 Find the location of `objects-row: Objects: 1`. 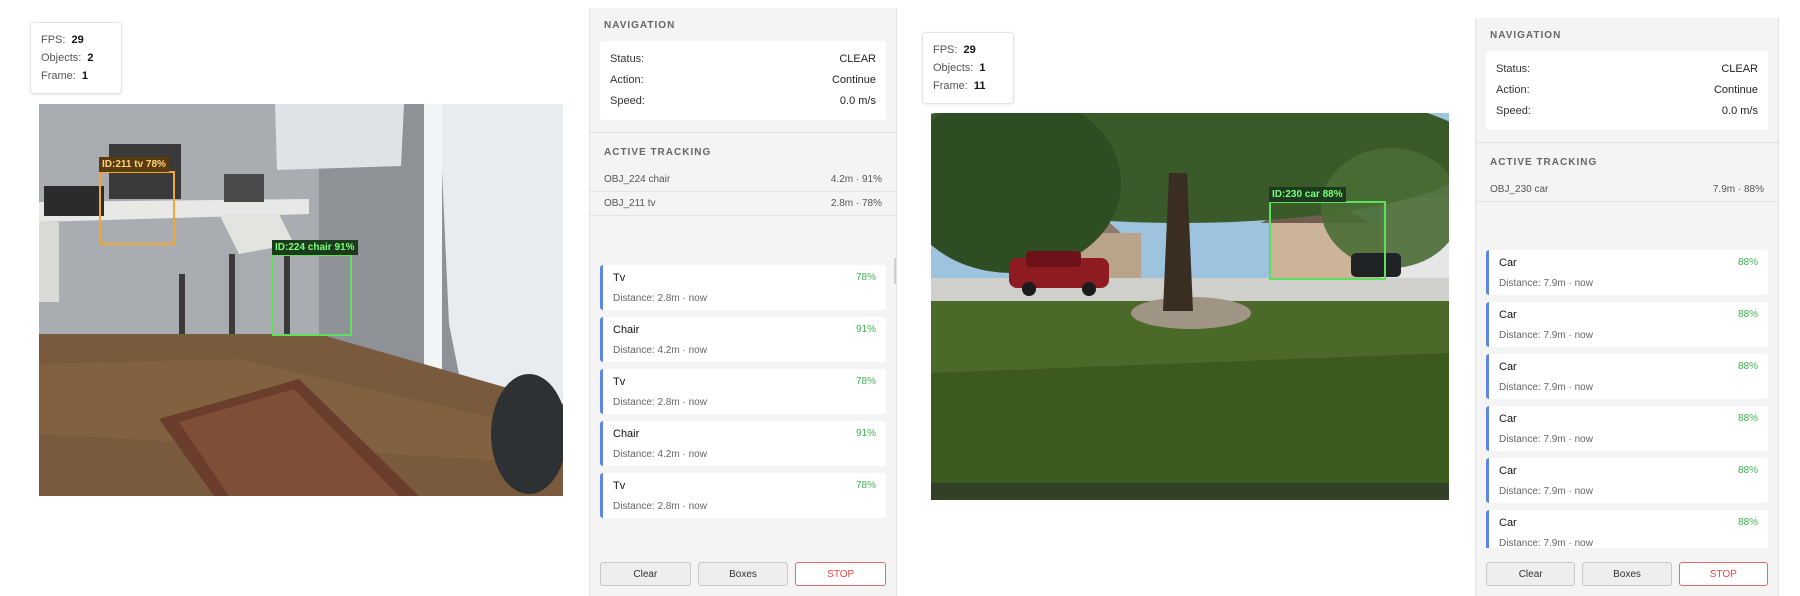

objects-row: Objects: 1 is located at coordinates (968, 68).